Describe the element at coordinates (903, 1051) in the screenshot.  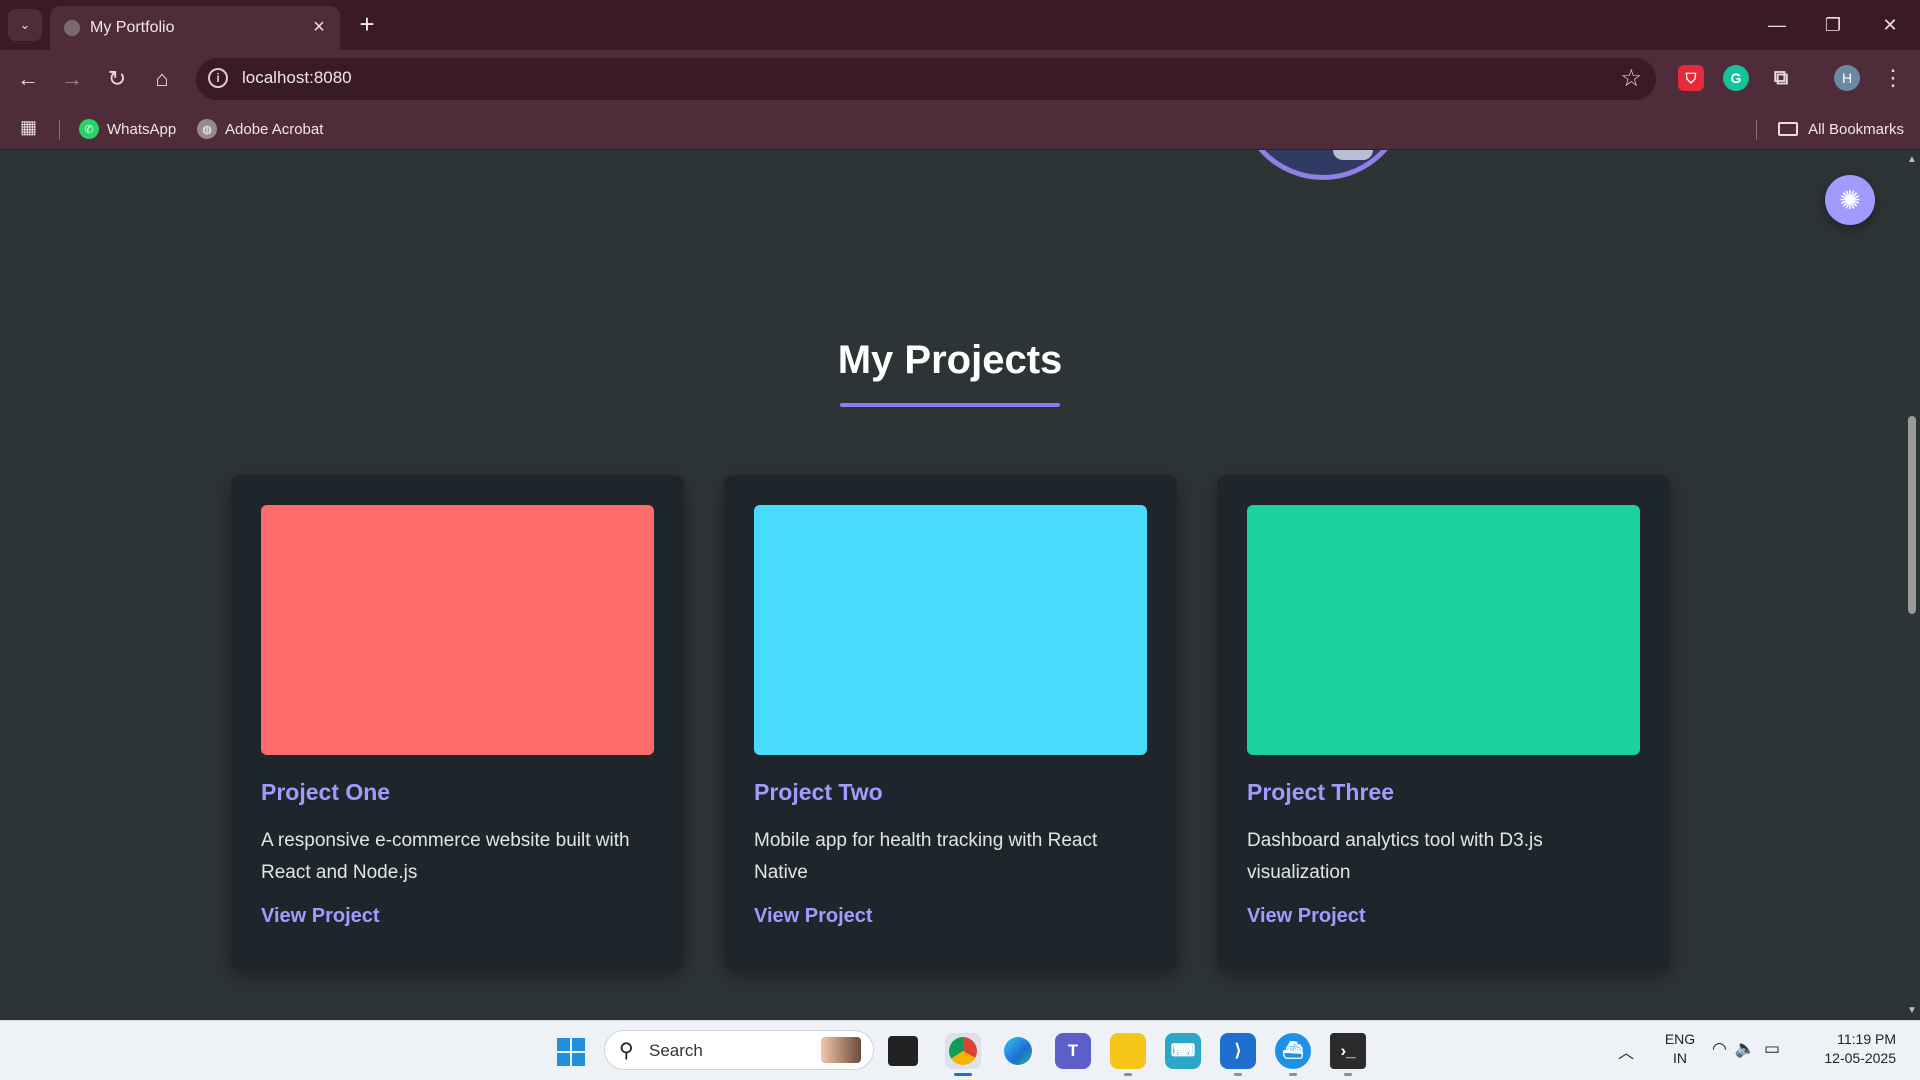
I see `task-view-icon` at that location.